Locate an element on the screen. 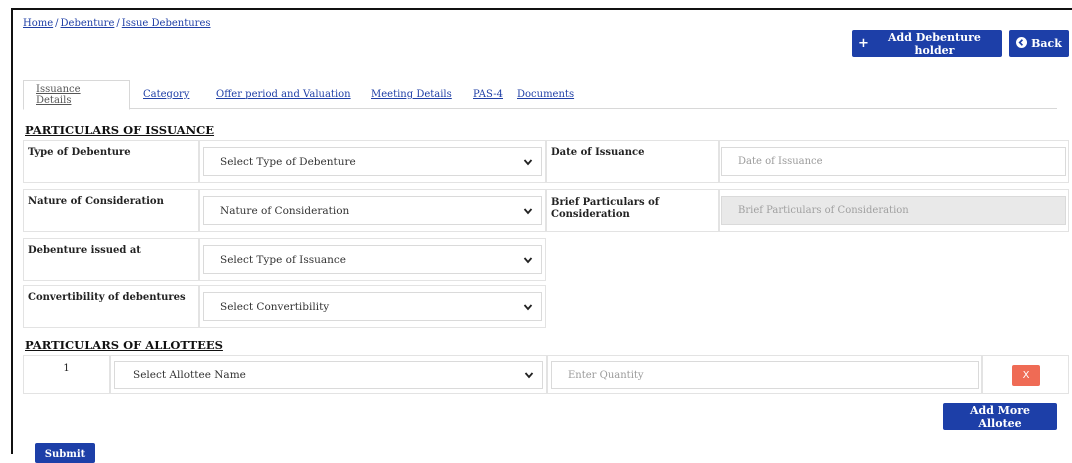 This screenshot has width=1072, height=463. convertibility-select: Select Convertibility is located at coordinates (372, 306).